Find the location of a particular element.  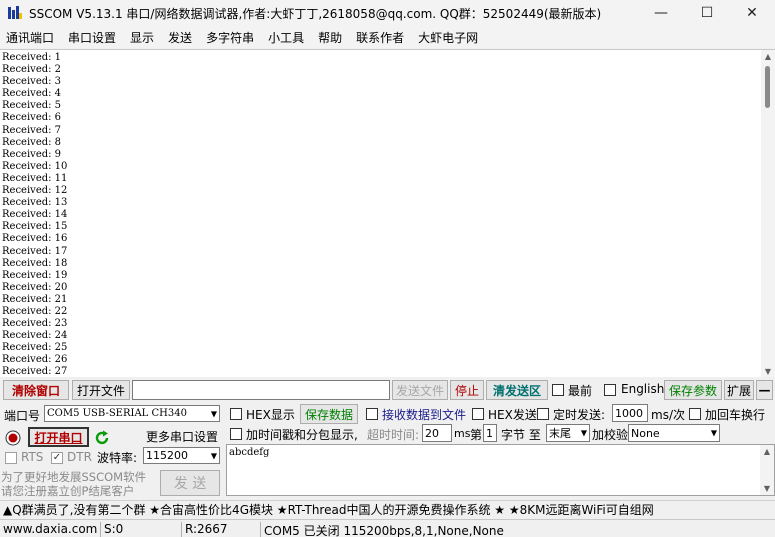

more-serial-settings-link: 更多串口设置 is located at coordinates (182, 436).